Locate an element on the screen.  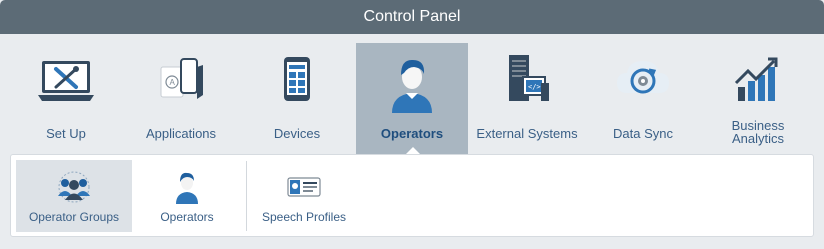
svg-text: A is located at coordinates (173, 82).